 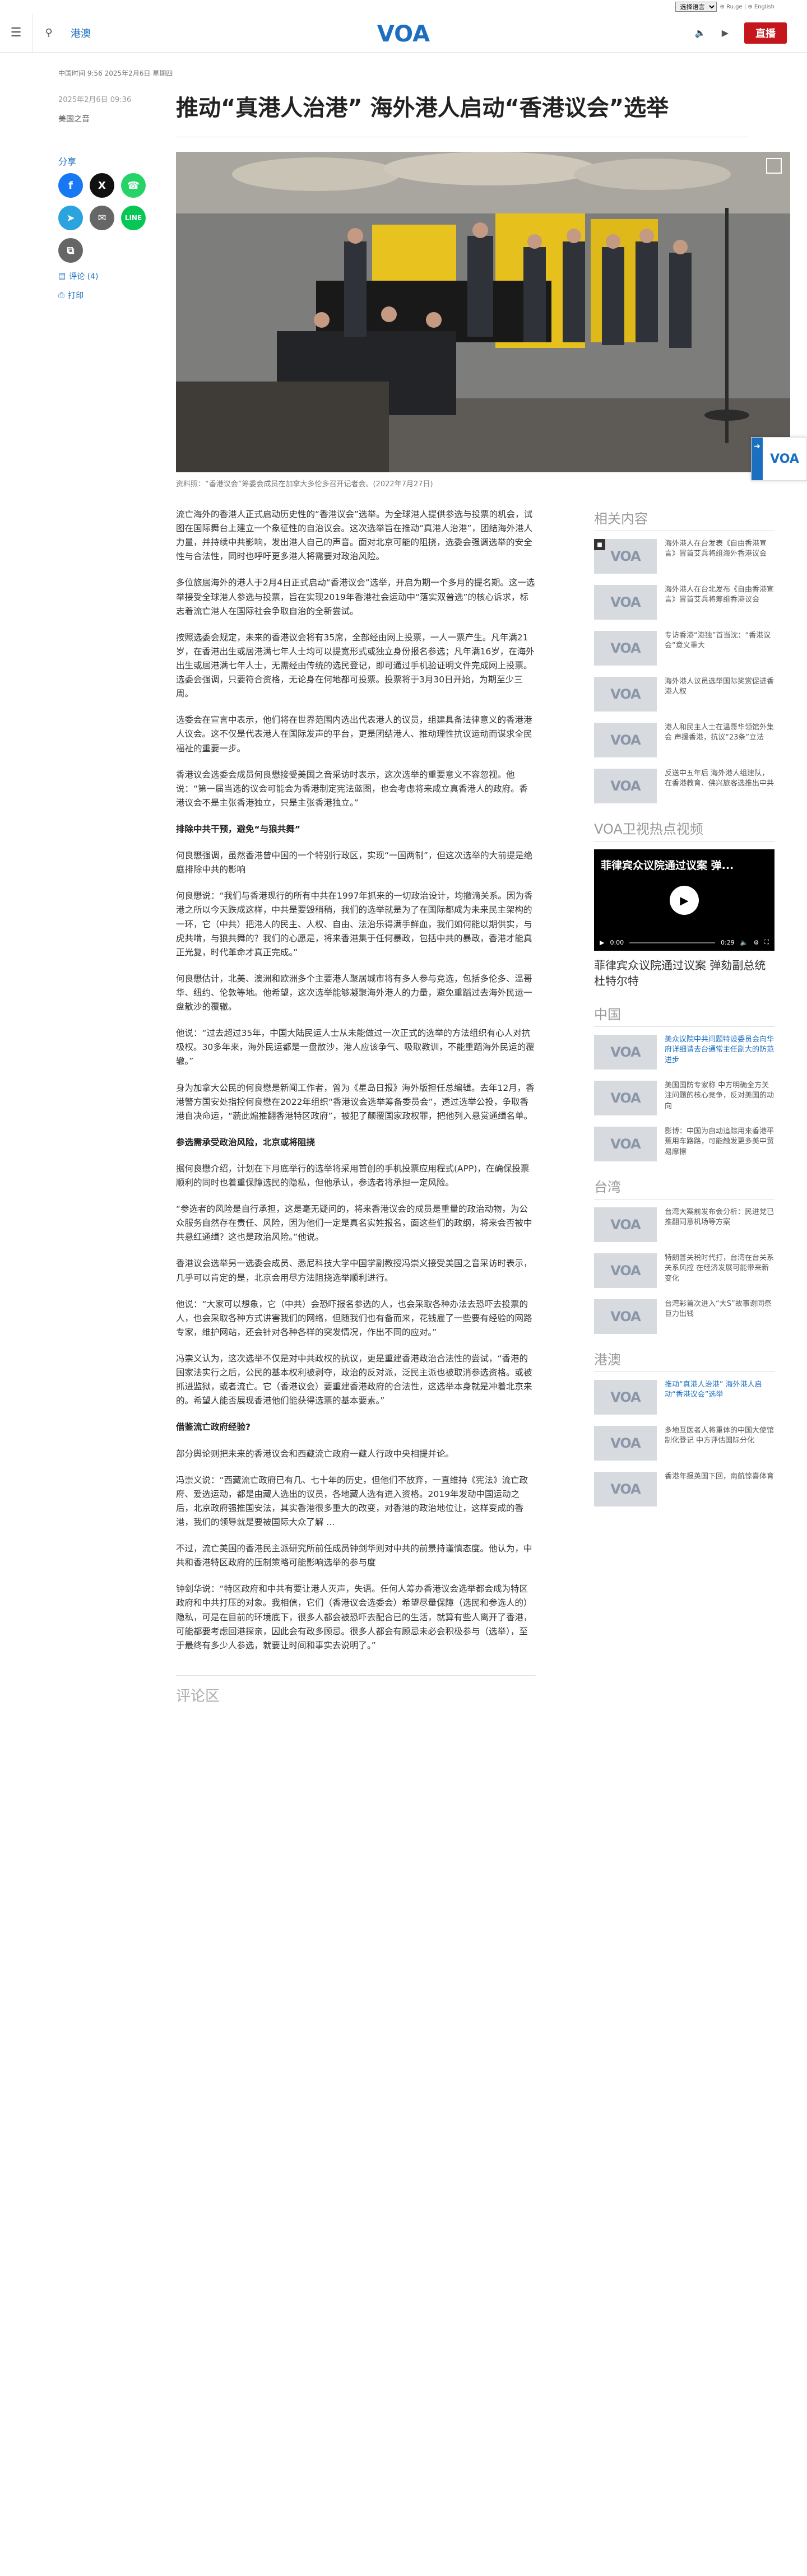 I want to click on publish-date: 2025年2月6日 09:36, so click(x=95, y=100).